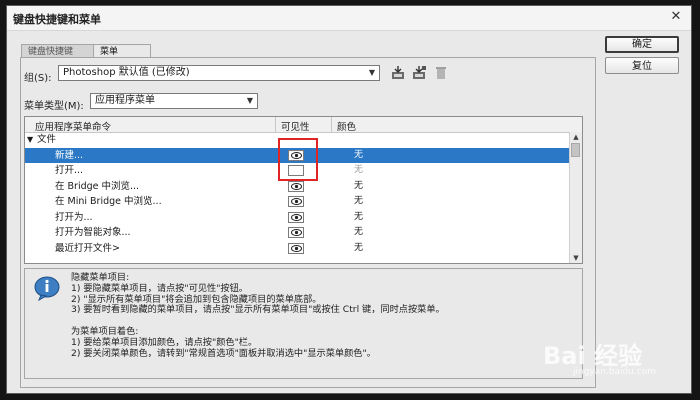 Image resolution: width=700 pixels, height=400 pixels. What do you see at coordinates (164, 342) in the screenshot?
I see `info-line: 1) 要给菜单项目添加颜色，请点按"颜色"栏。` at bounding box center [164, 342].